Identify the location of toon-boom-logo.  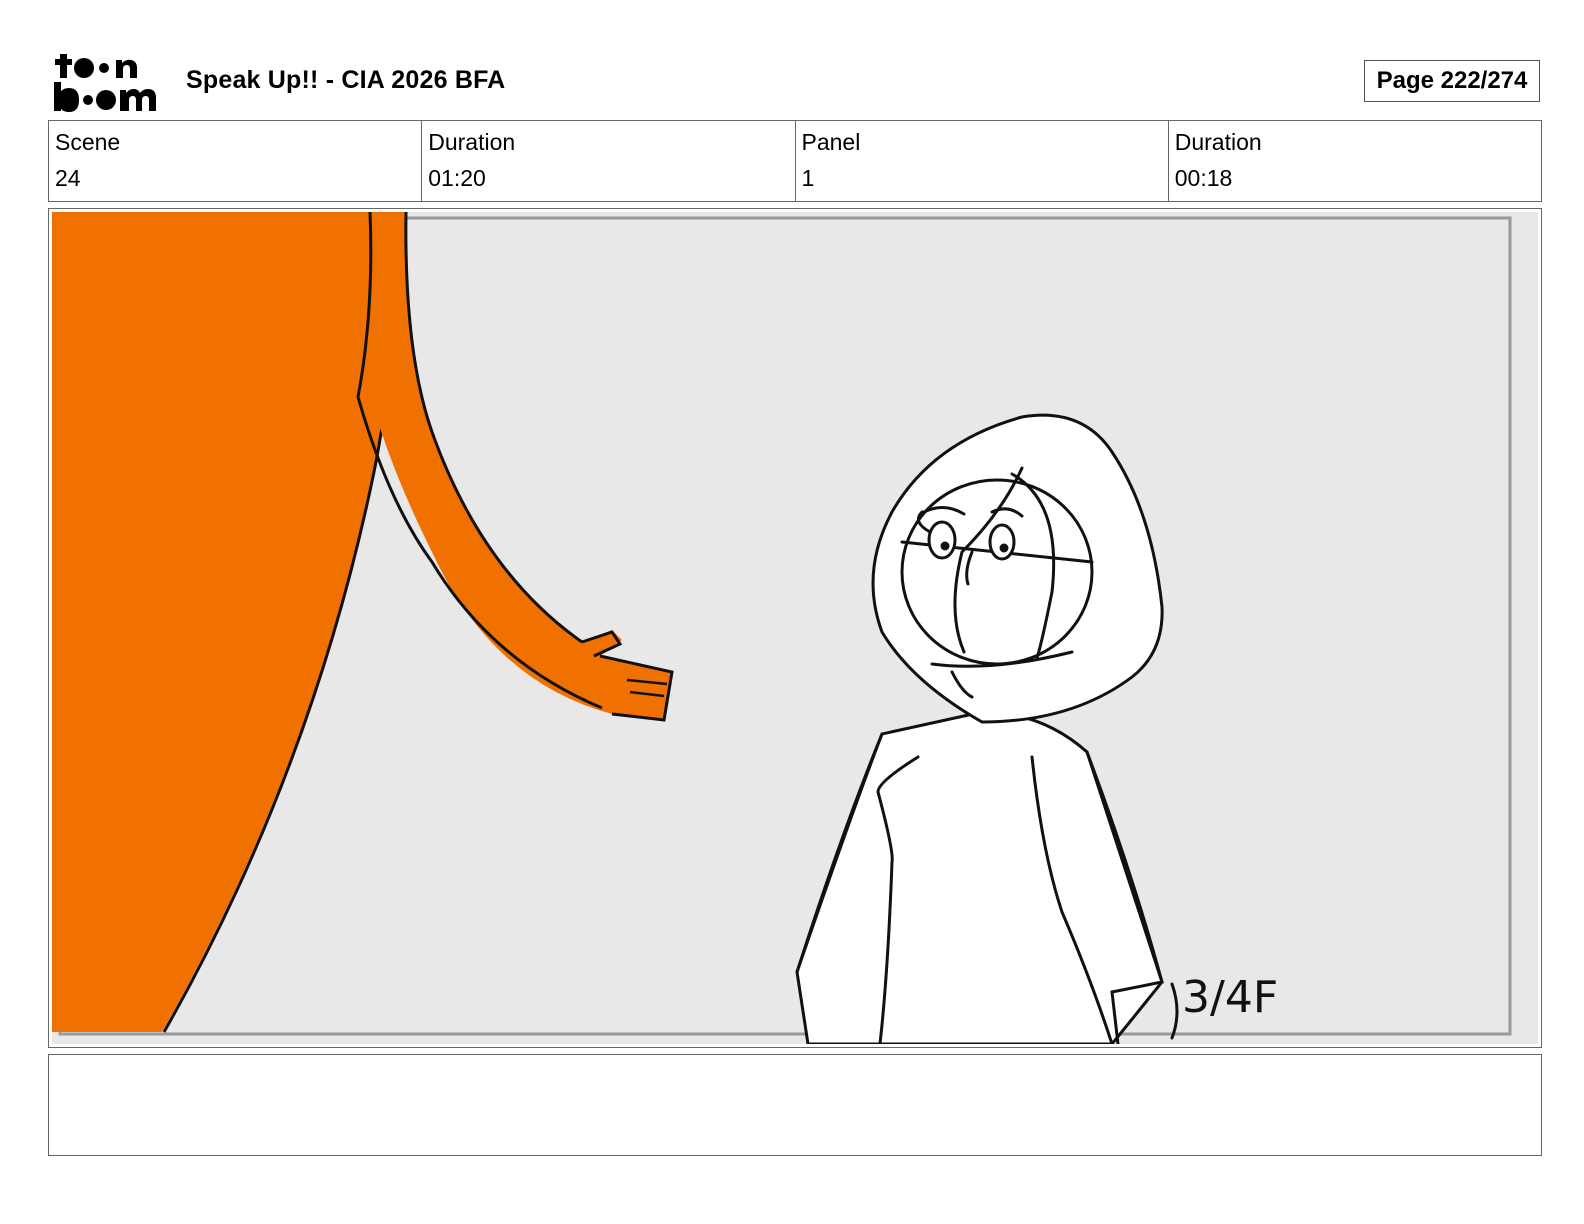
(108, 81).